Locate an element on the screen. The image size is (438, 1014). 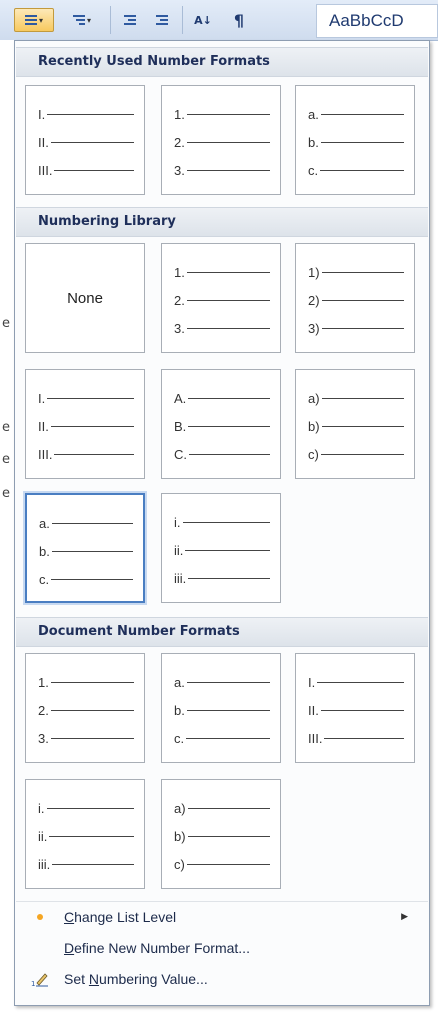
svg-text: 1 is located at coordinates (33, 984).